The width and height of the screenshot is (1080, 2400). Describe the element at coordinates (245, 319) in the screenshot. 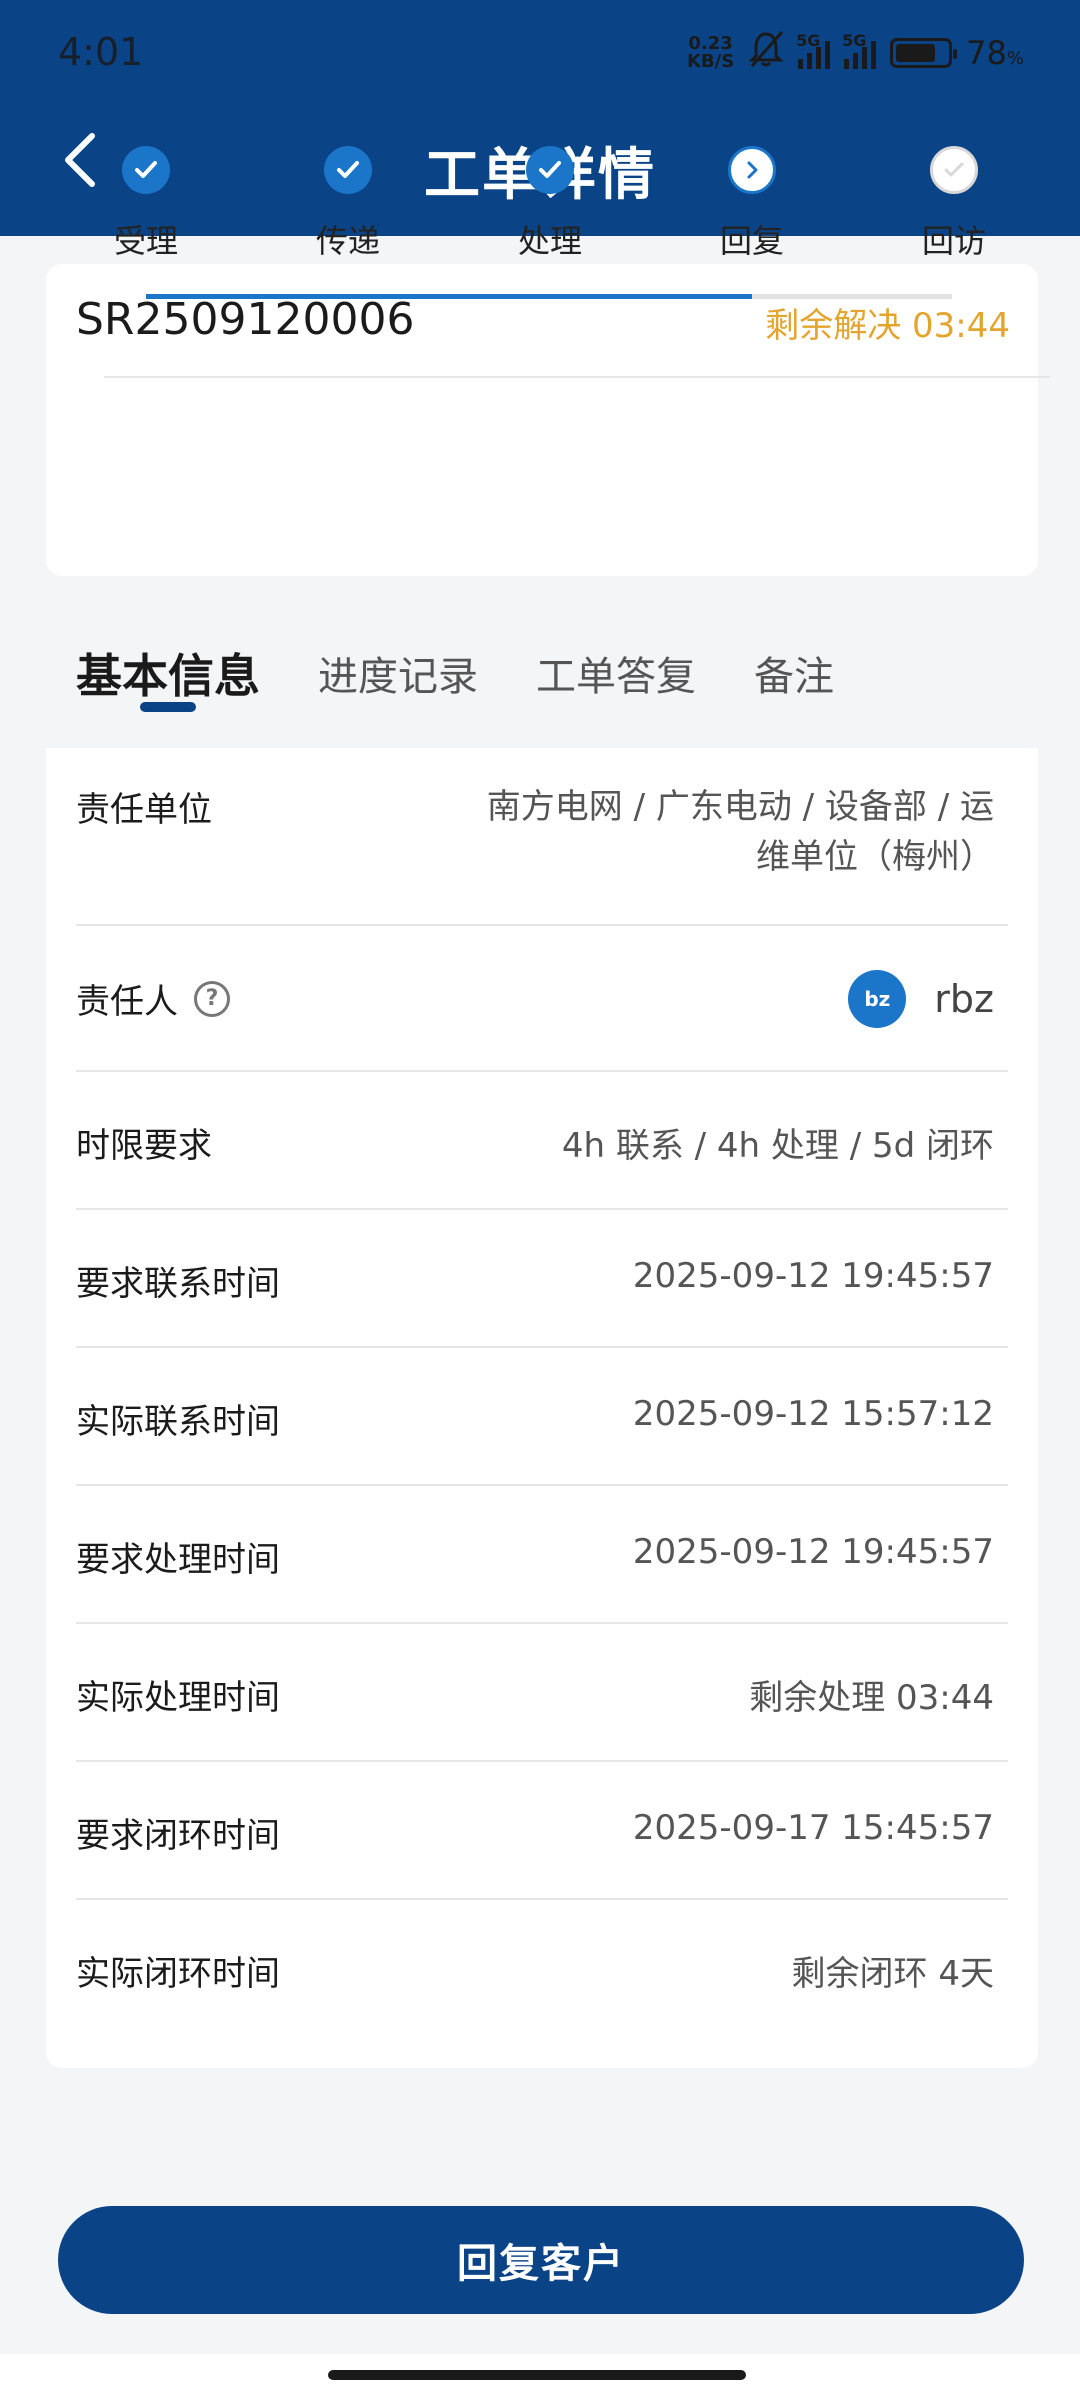

I see `order-id: SR2509120006` at that location.